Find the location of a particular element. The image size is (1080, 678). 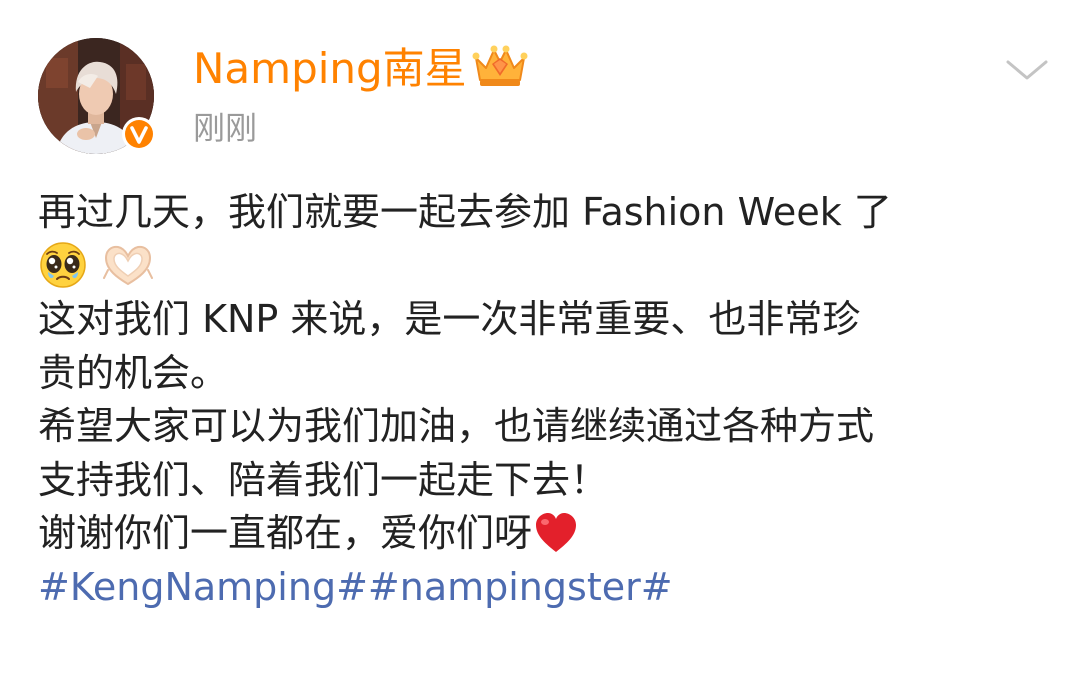

content-line-6: 支持我们、陪着我们一起走下去！ is located at coordinates (323, 479).